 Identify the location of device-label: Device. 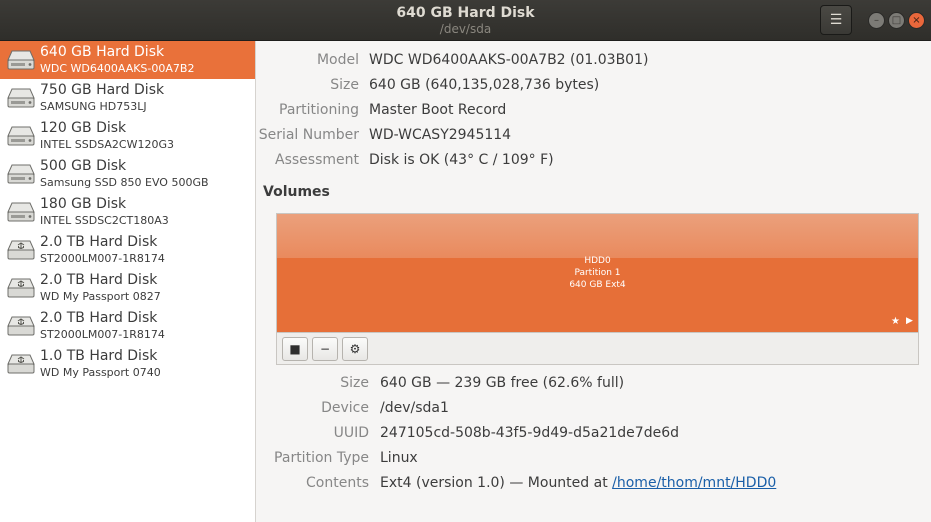
(345, 408).